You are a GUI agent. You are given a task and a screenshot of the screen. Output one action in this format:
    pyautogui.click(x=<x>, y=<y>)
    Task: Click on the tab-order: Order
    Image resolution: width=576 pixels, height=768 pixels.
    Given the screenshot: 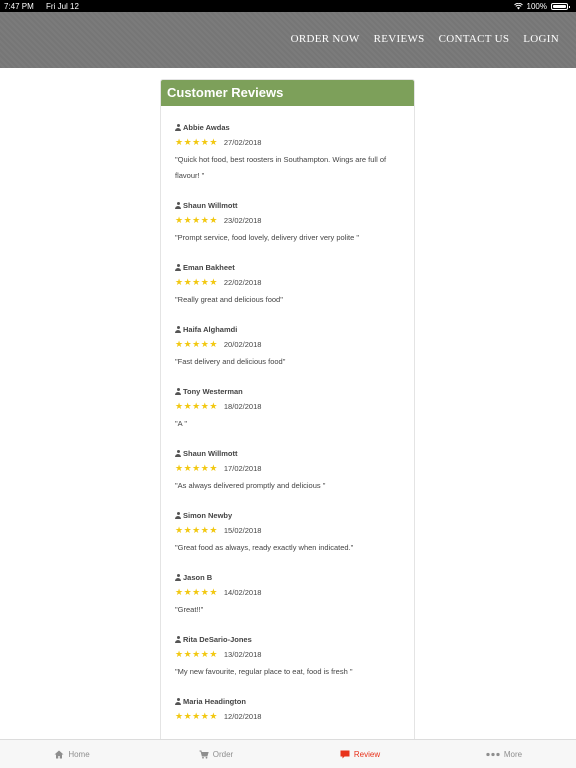 What is the action you would take?
    pyautogui.click(x=216, y=754)
    